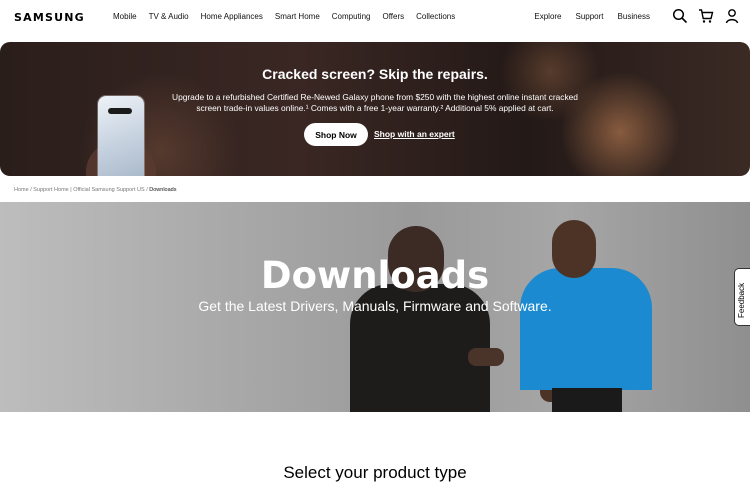  I want to click on samsung-logo: SAMSUNG, so click(49, 17).